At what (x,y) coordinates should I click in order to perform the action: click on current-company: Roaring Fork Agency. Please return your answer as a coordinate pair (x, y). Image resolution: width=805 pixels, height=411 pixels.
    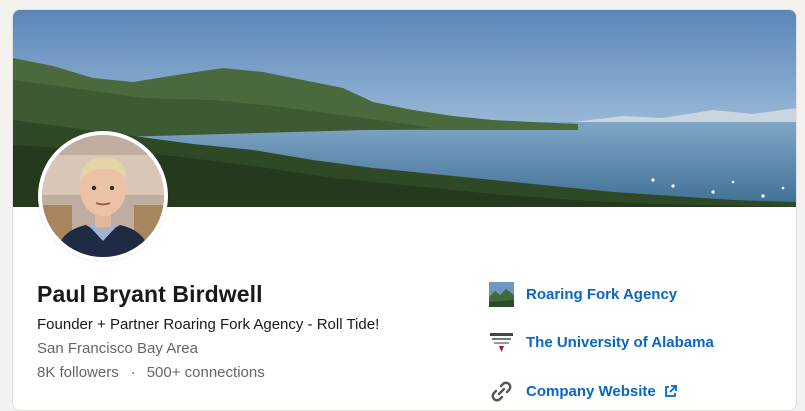
    Looking at the image, I should click on (583, 294).